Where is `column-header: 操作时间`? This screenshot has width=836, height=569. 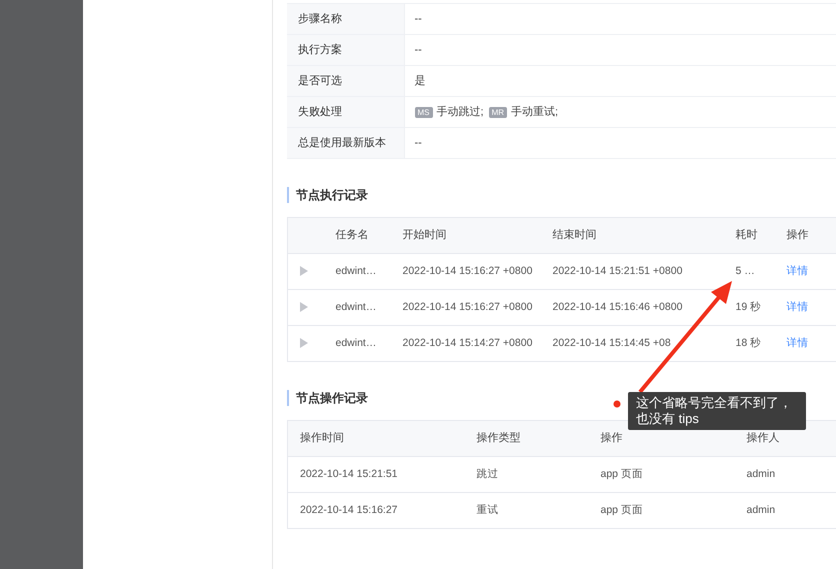
column-header: 操作时间 is located at coordinates (322, 438).